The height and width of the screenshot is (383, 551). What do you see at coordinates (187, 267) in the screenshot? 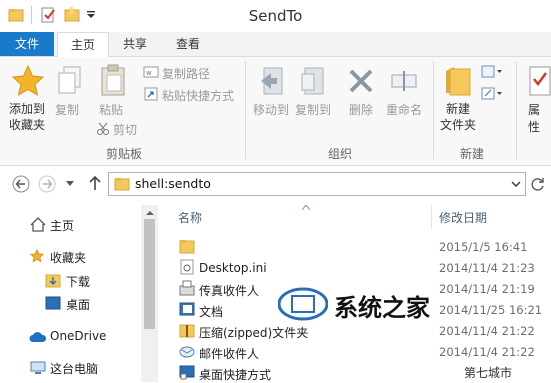
I see `settings-file-icon` at bounding box center [187, 267].